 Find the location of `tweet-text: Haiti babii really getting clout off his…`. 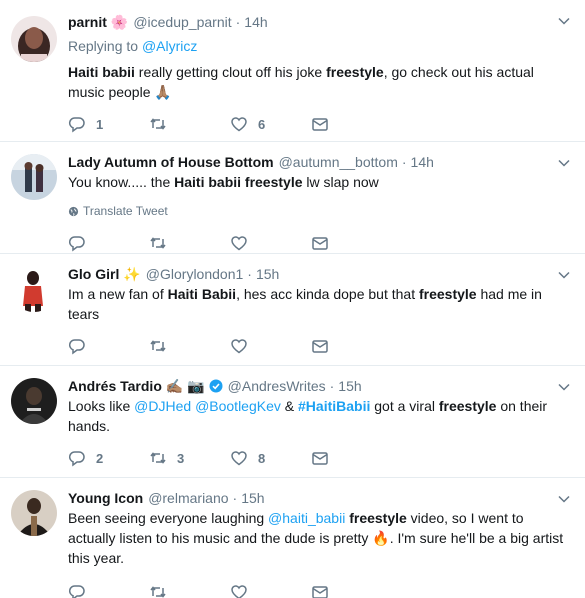

tweet-text: Haiti babii really getting clout off his… is located at coordinates (301, 82).